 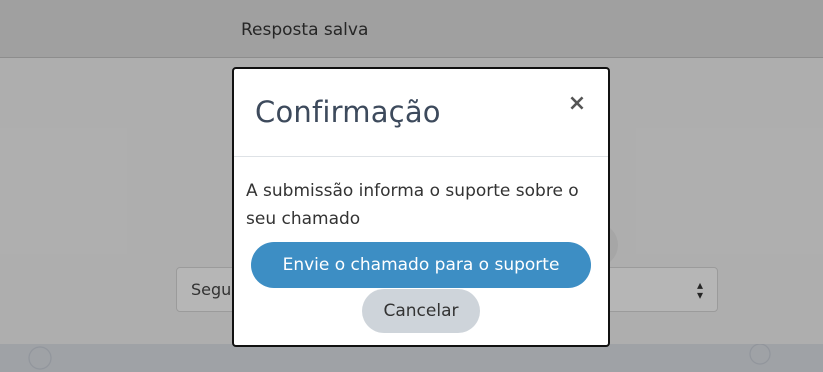 What do you see at coordinates (348, 112) in the screenshot?
I see `modal-title: Confirmação` at bounding box center [348, 112].